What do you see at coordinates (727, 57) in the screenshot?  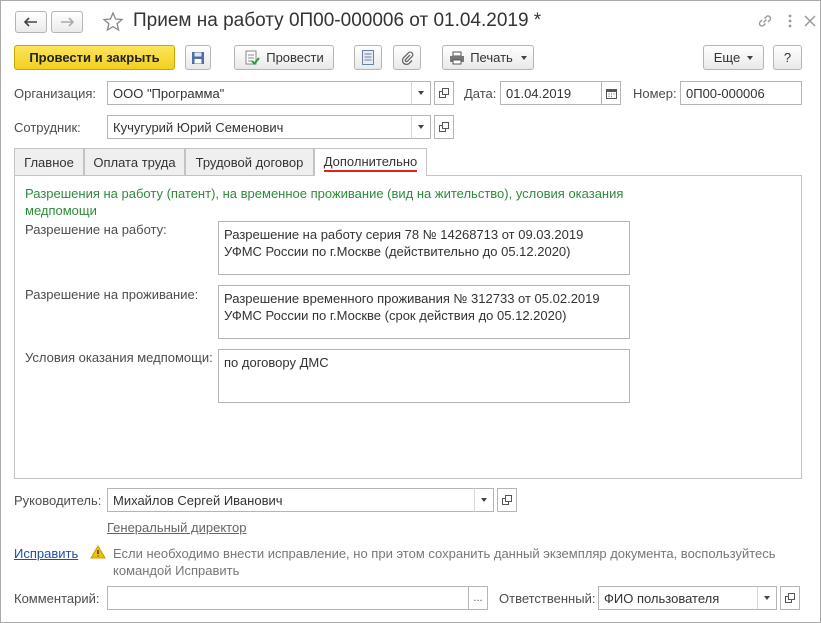 I see `more-label: Еще` at bounding box center [727, 57].